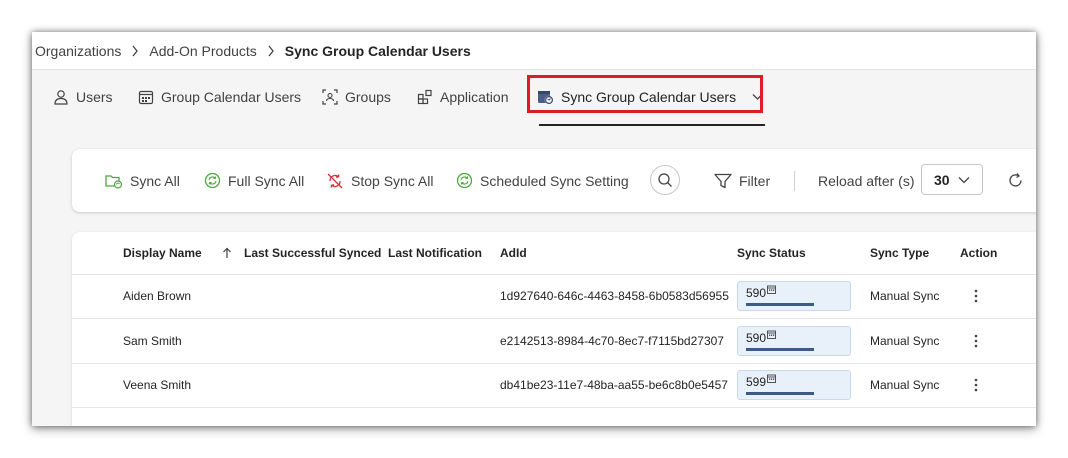 The width and height of the screenshot is (1068, 458). I want to click on sort-ascending-icon, so click(227, 253).